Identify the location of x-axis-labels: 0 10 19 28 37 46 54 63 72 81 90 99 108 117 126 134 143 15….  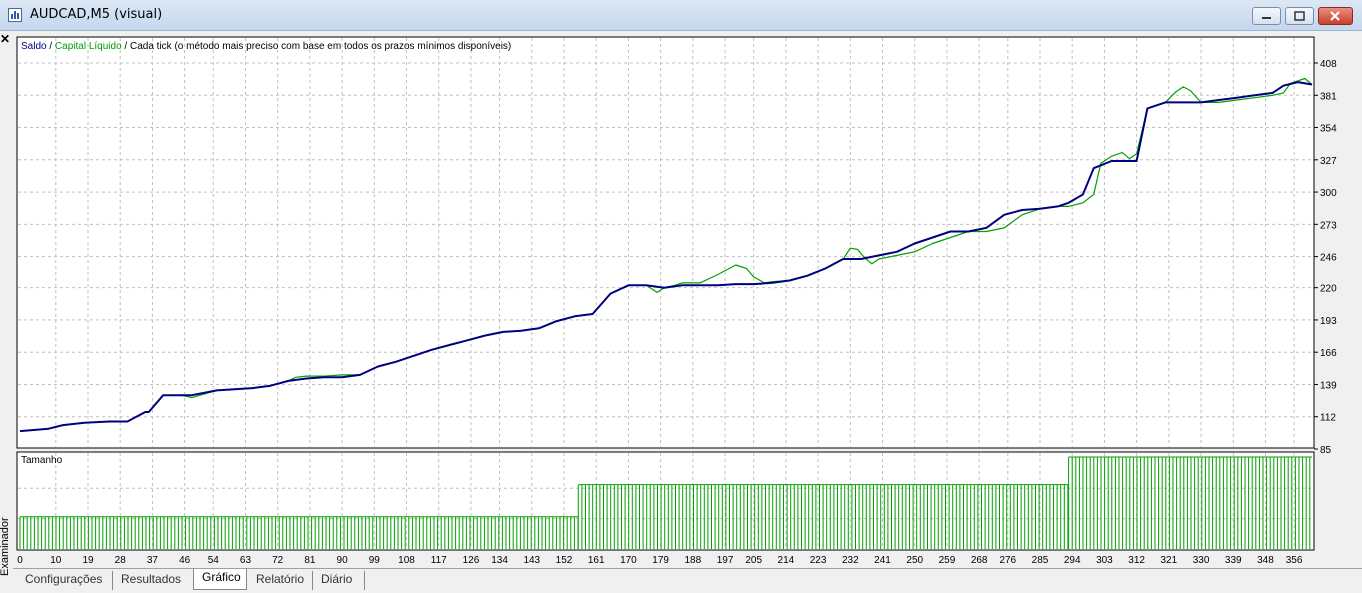
(660, 560).